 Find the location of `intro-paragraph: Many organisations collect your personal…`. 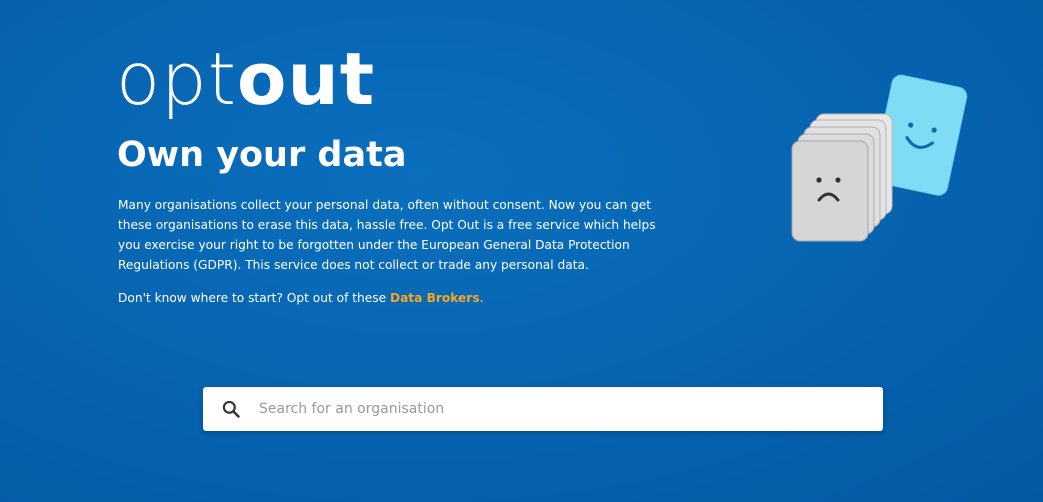

intro-paragraph: Many organisations collect your personal… is located at coordinates (387, 235).